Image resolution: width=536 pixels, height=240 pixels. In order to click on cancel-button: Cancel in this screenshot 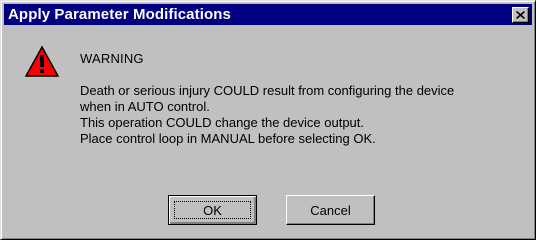, I will do `click(330, 210)`.